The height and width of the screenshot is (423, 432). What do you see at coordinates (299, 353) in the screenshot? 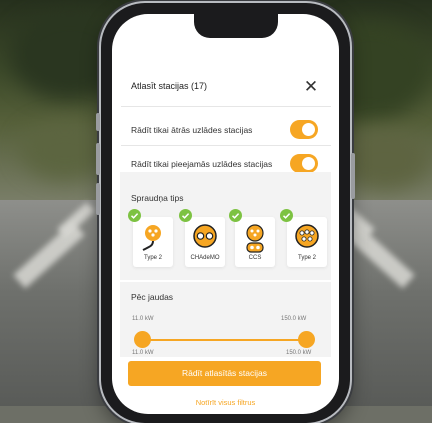
I see `power-max-label-bottom: 150.0 kW` at bounding box center [299, 353].